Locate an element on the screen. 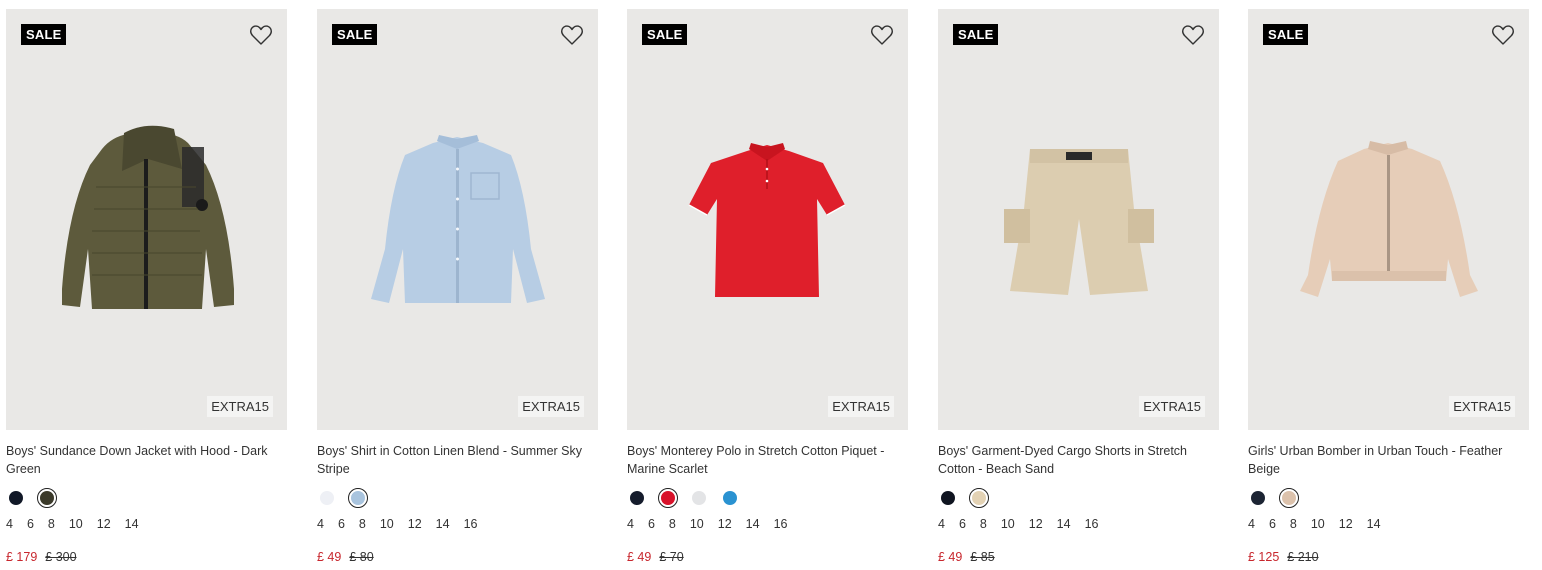 Image resolution: width=1542 pixels, height=570 pixels. price-block: £ 179 £ 300 is located at coordinates (146, 557).